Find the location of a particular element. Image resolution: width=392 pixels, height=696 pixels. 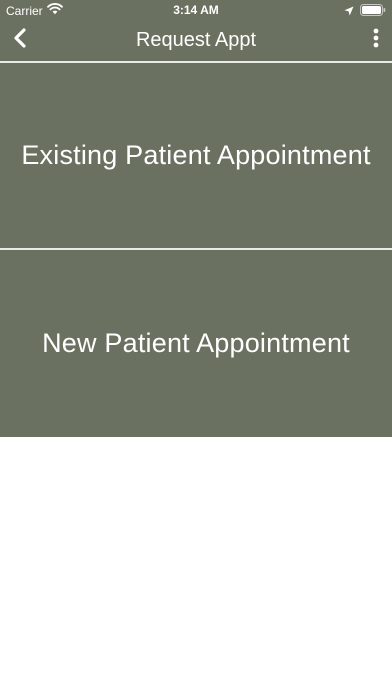

location-arrow-icon is located at coordinates (349, 12).